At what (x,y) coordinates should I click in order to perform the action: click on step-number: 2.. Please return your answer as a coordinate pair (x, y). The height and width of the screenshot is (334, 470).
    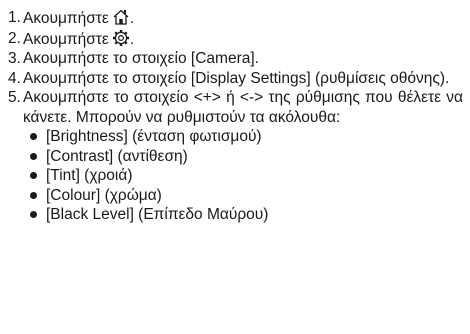
    Looking at the image, I should click on (14, 38).